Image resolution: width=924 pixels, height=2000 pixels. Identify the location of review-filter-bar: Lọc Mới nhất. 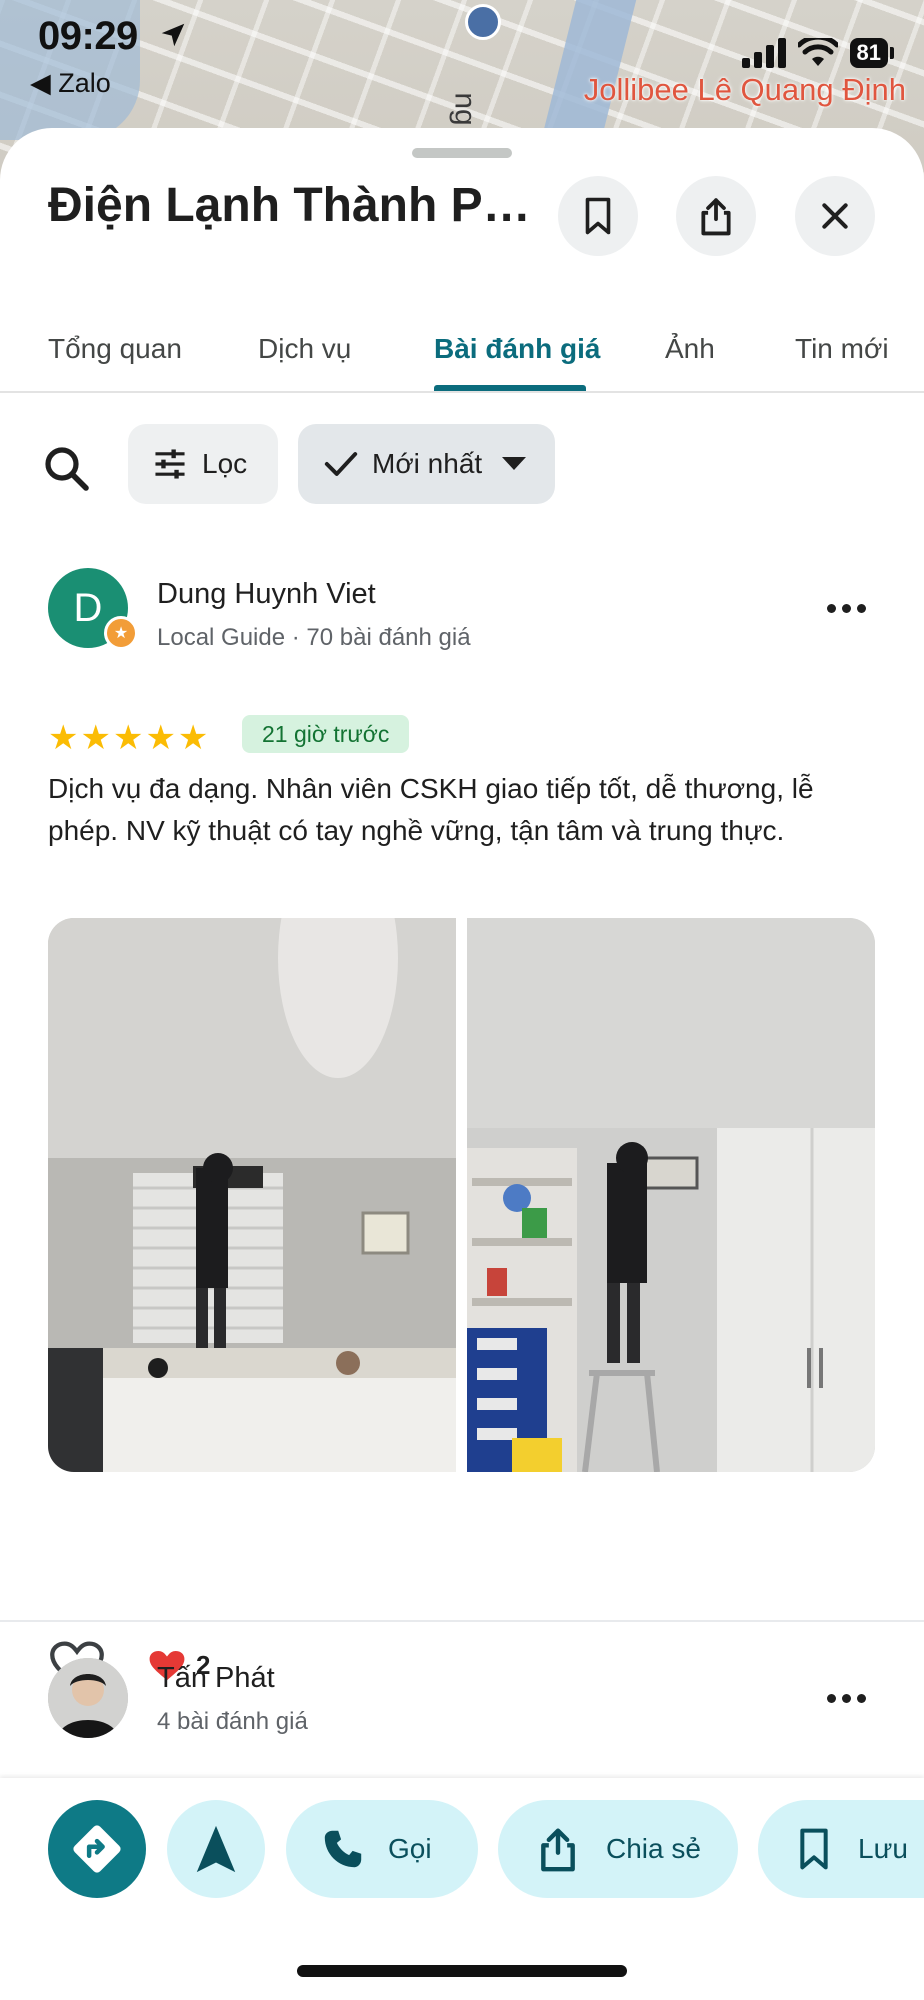
(462, 464).